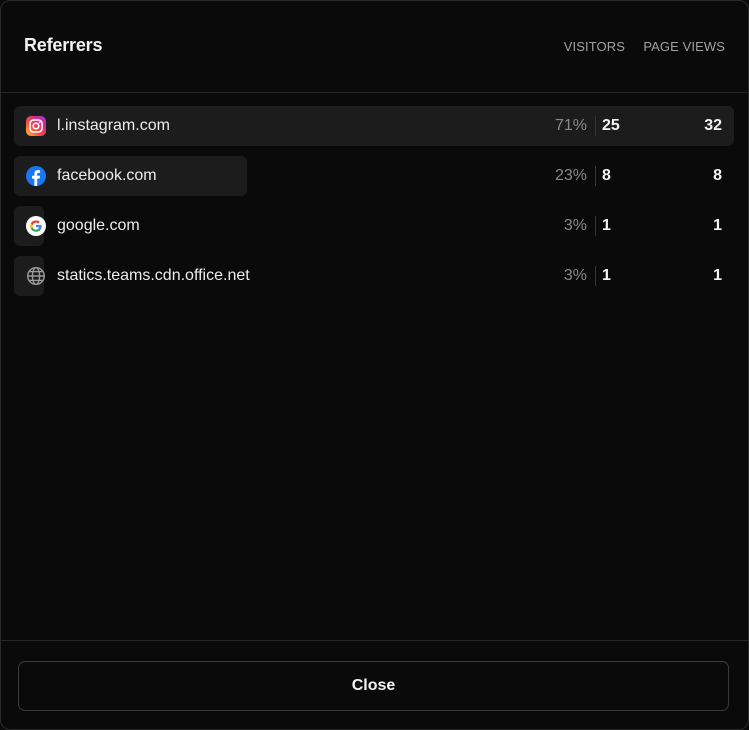  I want to click on globe-icon, so click(36, 276).